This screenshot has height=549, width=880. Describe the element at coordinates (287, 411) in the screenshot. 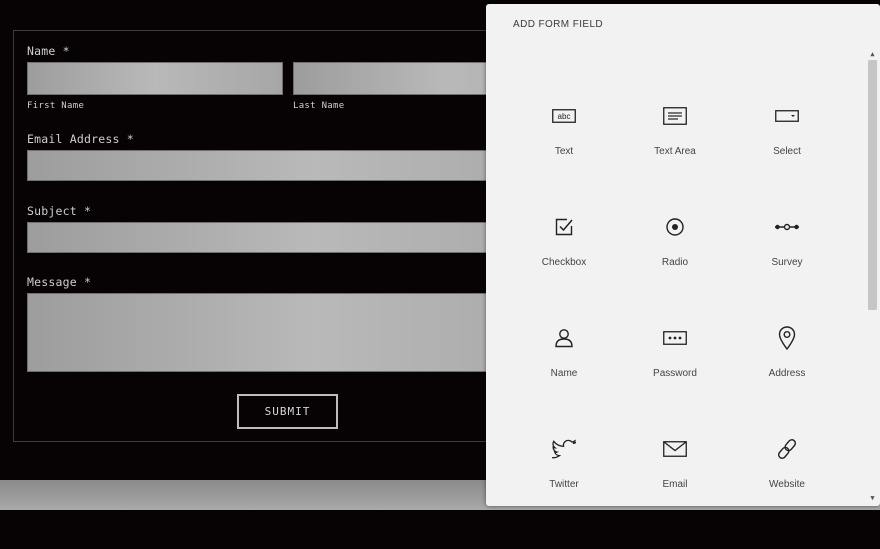

I see `submit-button: SUBMIT` at that location.